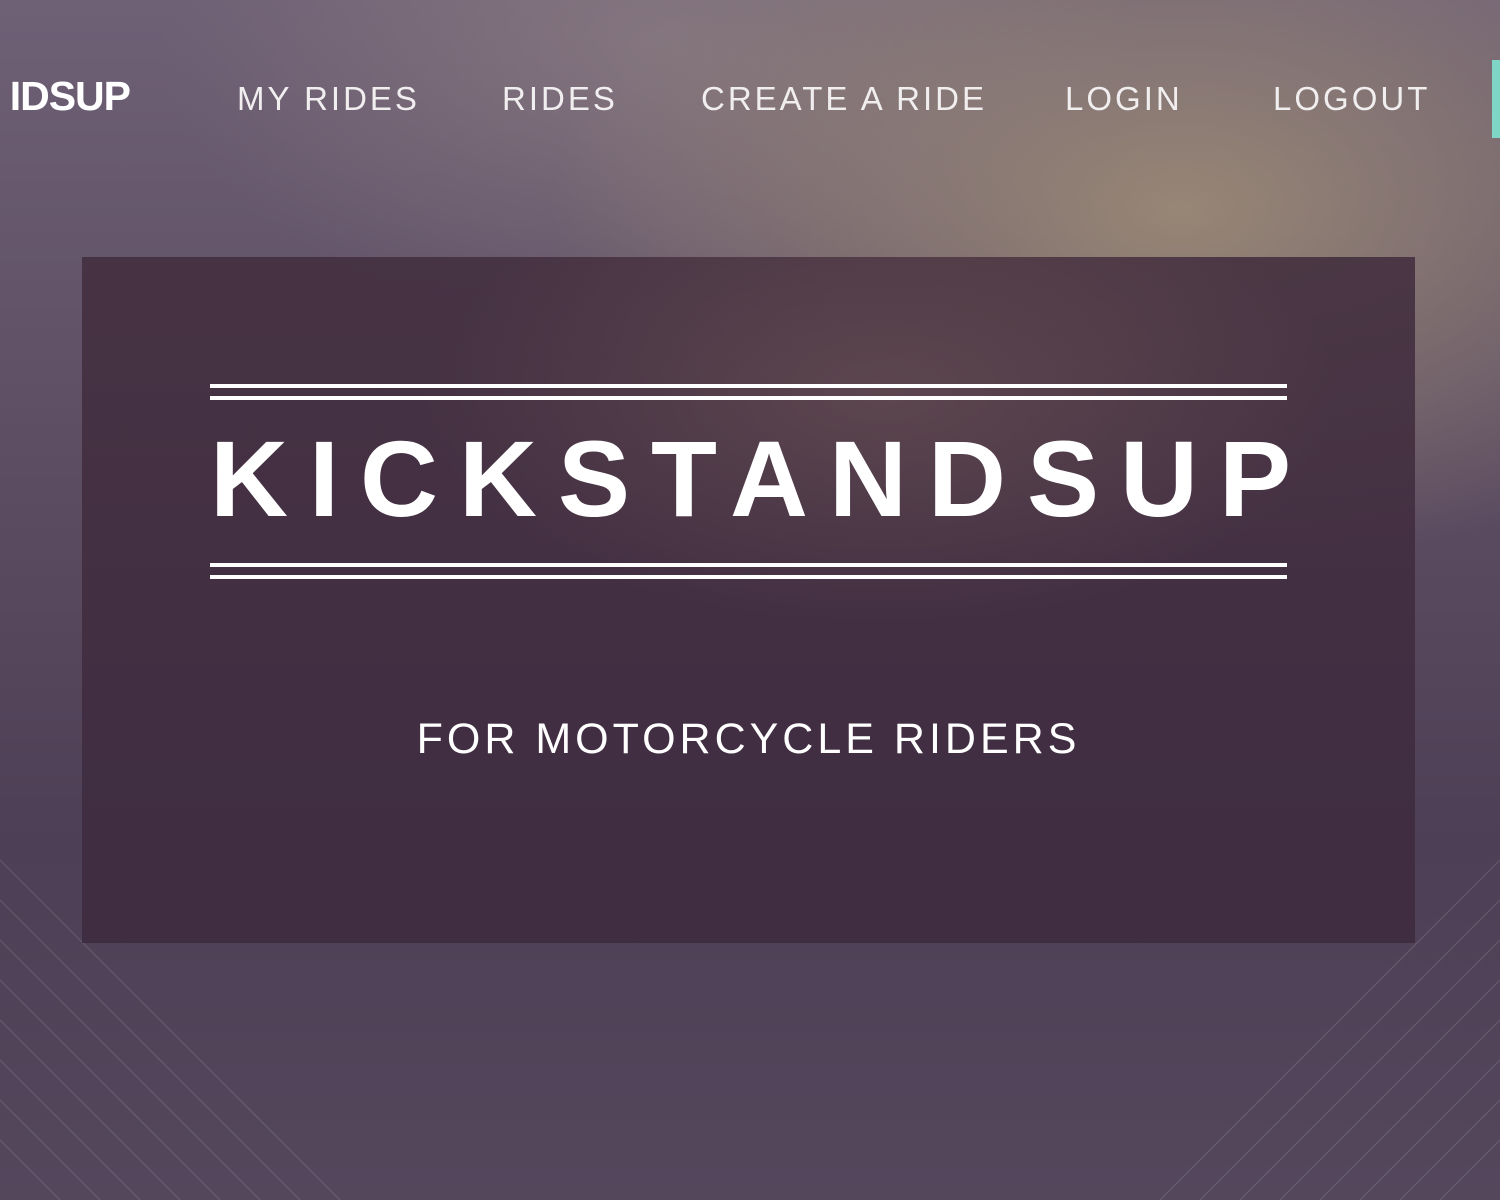 This screenshot has width=1500, height=1200. Describe the element at coordinates (748, 398) in the screenshot. I see `title-rule-top-inner` at that location.